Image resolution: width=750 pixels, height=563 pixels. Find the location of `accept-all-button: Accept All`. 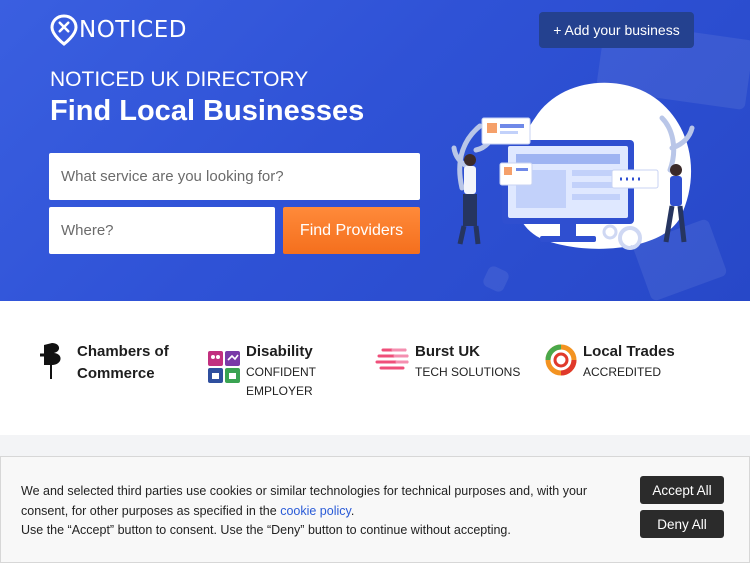

accept-all-button: Accept All is located at coordinates (682, 490).